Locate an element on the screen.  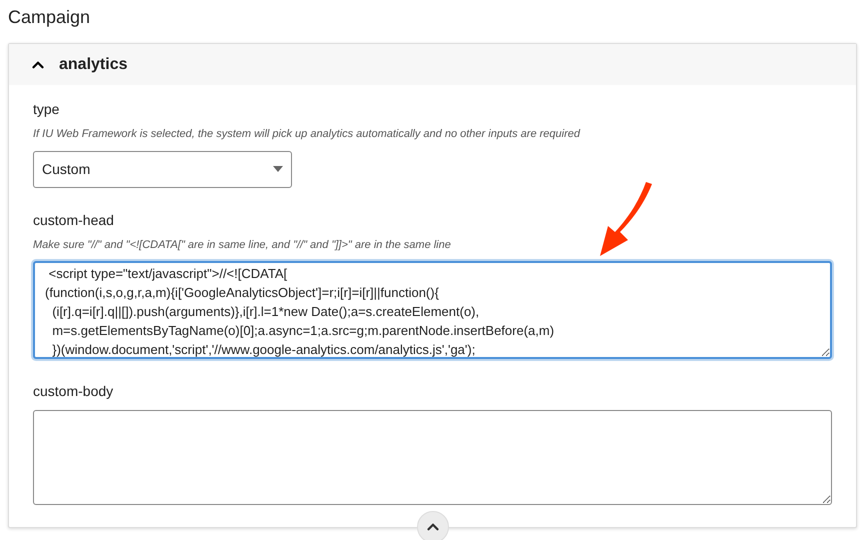
field-label: type is located at coordinates (46, 109).